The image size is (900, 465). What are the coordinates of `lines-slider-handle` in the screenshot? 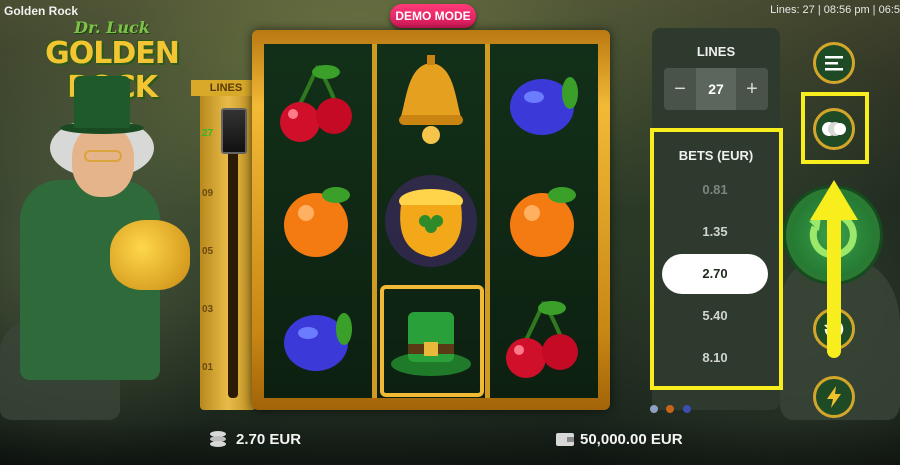 It's located at (234, 131).